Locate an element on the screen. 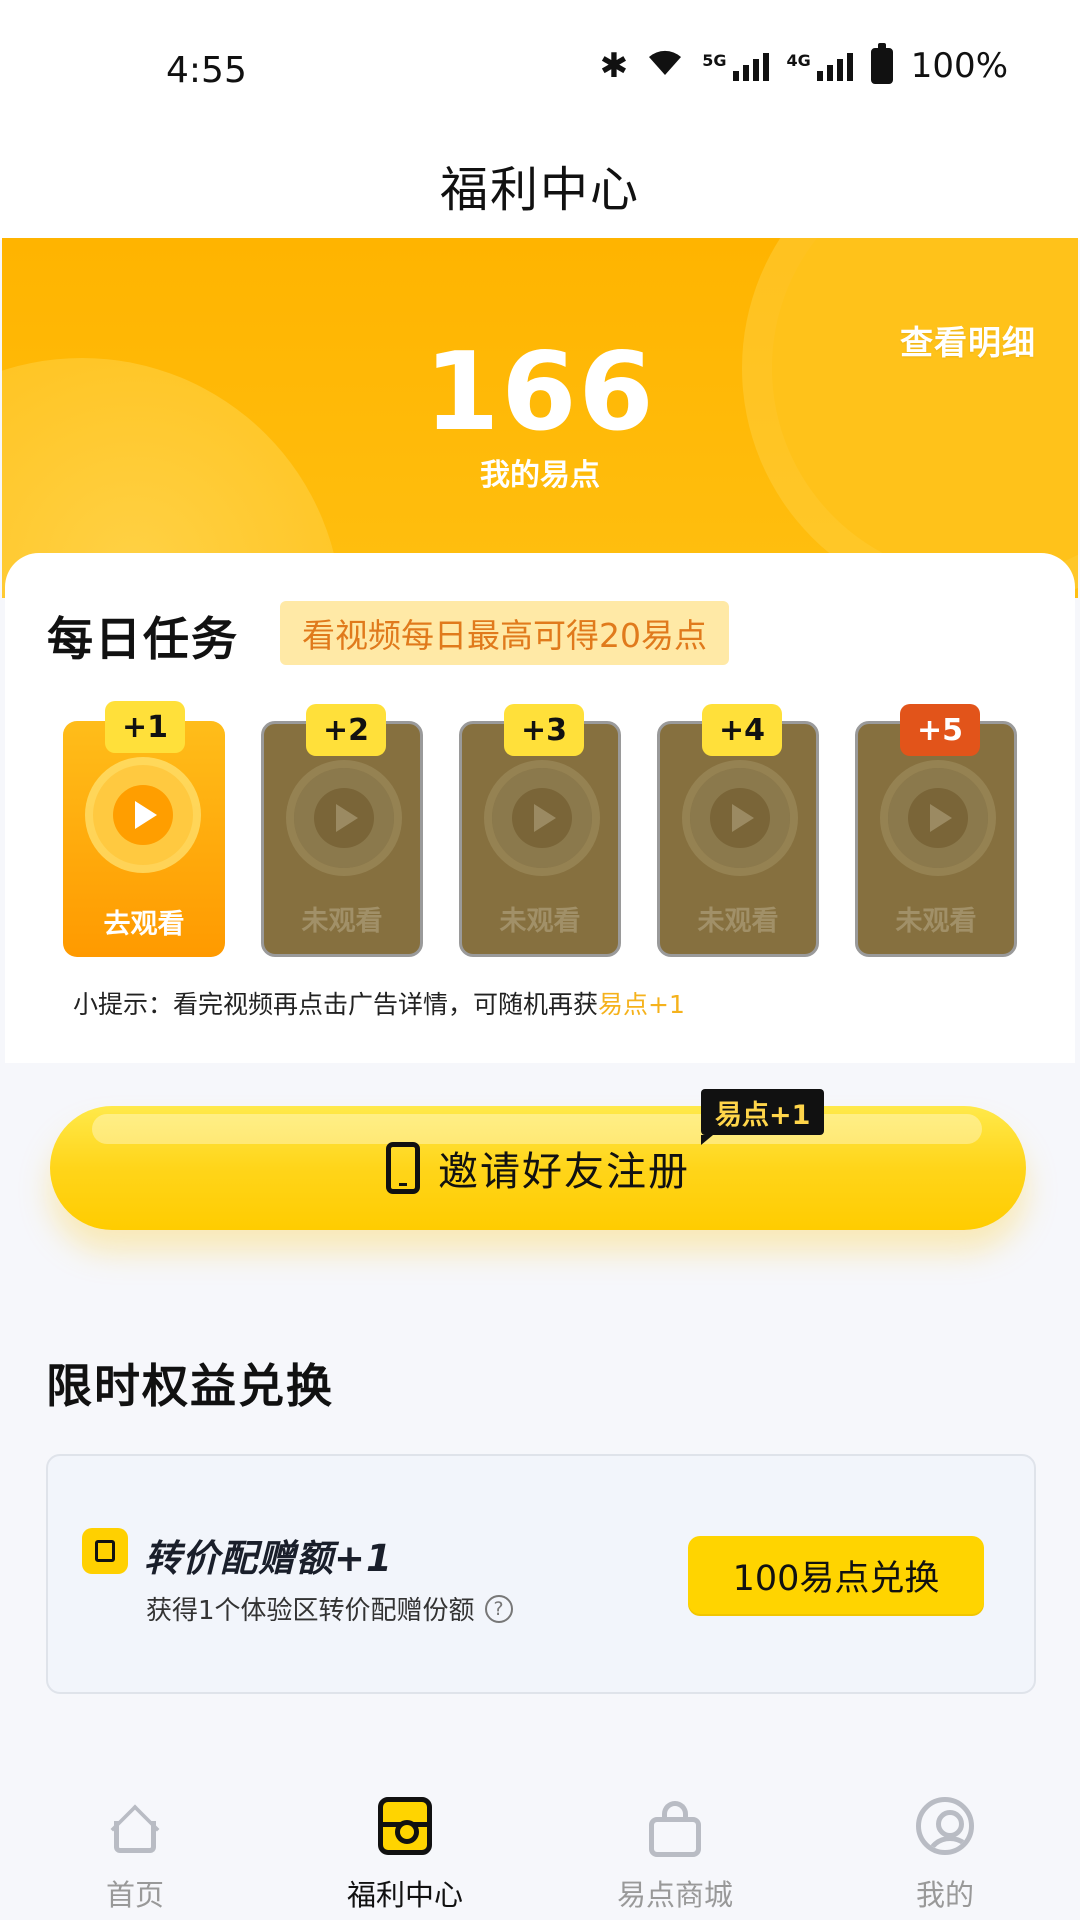  phone-icon is located at coordinates (403, 1168).